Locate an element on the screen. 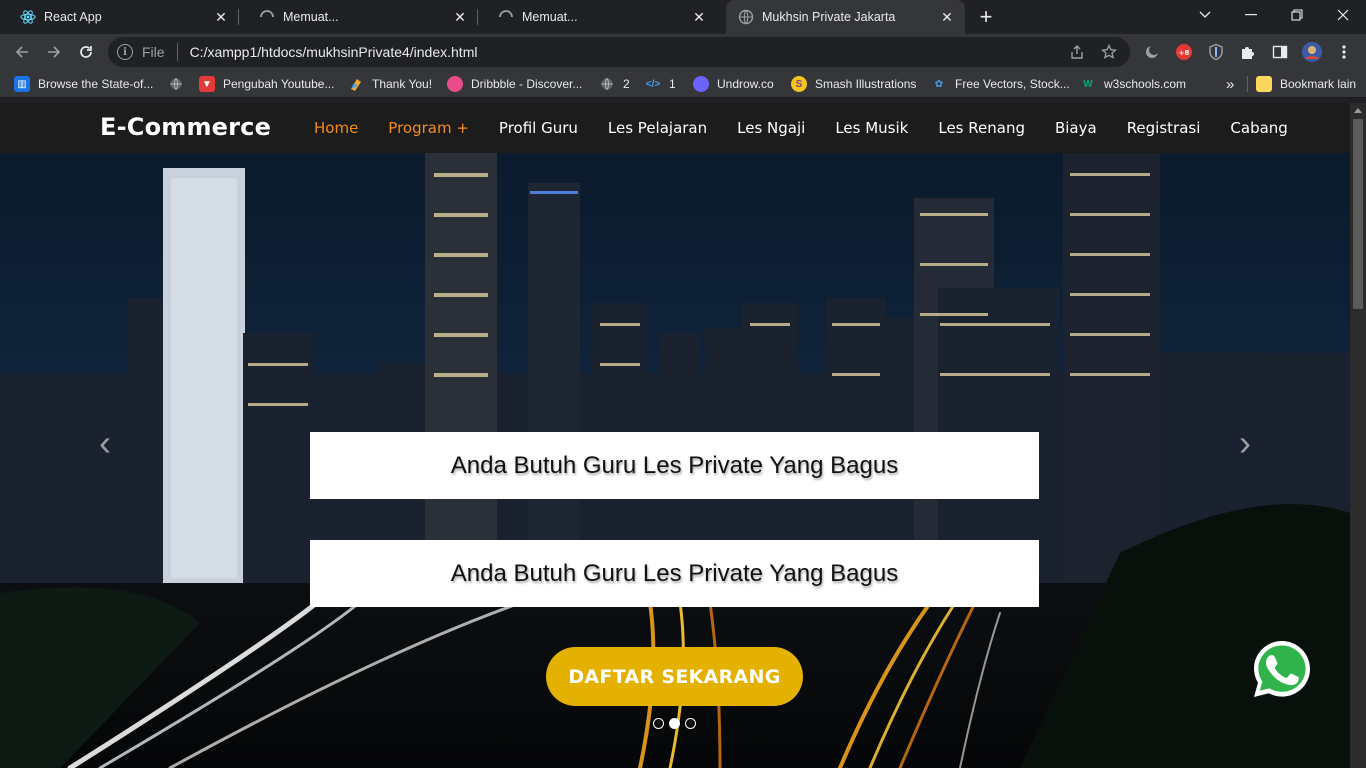 The height and width of the screenshot is (768, 1366). hero-caption-secondary: Anda Butuh Guru Les Private Yang Bagus is located at coordinates (674, 573).